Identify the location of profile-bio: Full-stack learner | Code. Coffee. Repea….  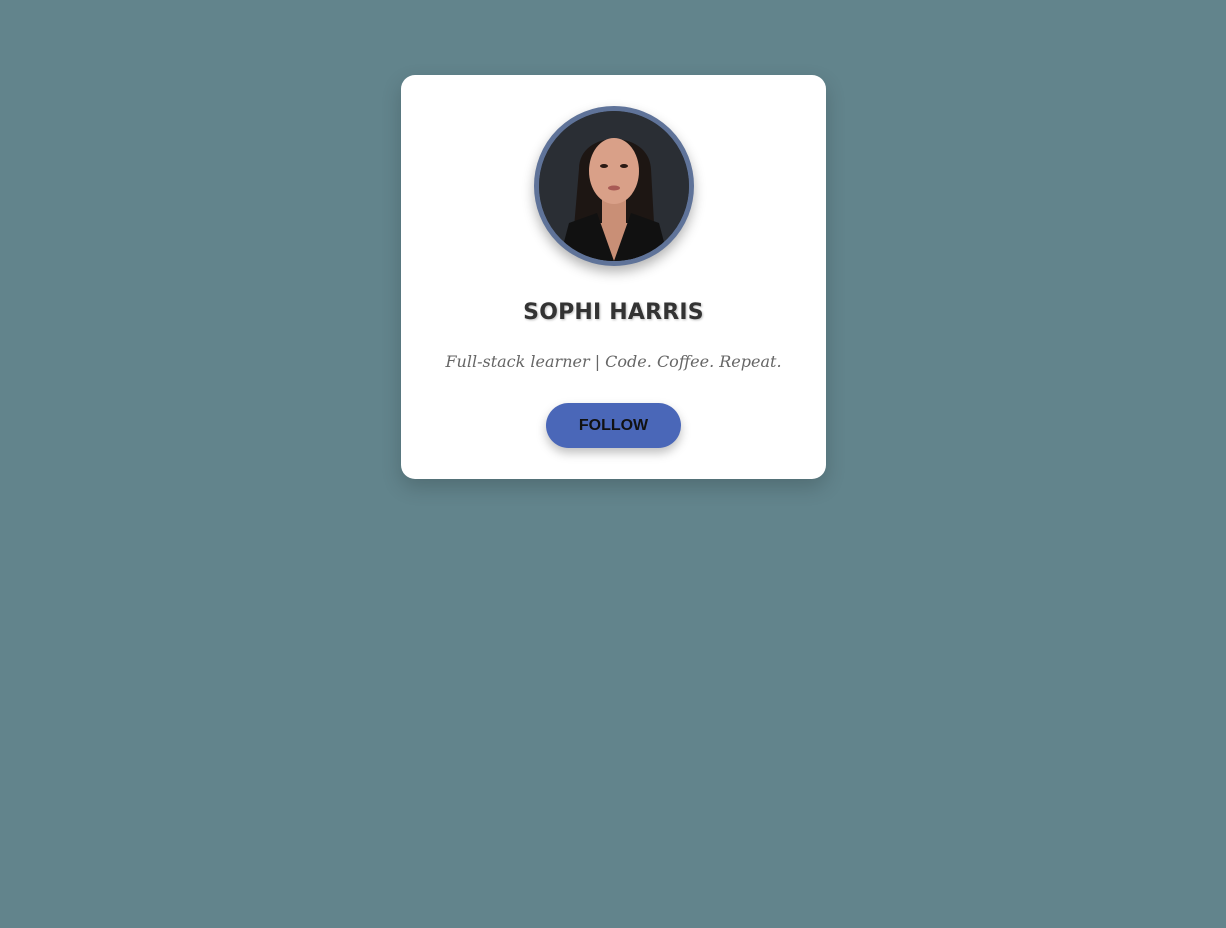
(613, 361).